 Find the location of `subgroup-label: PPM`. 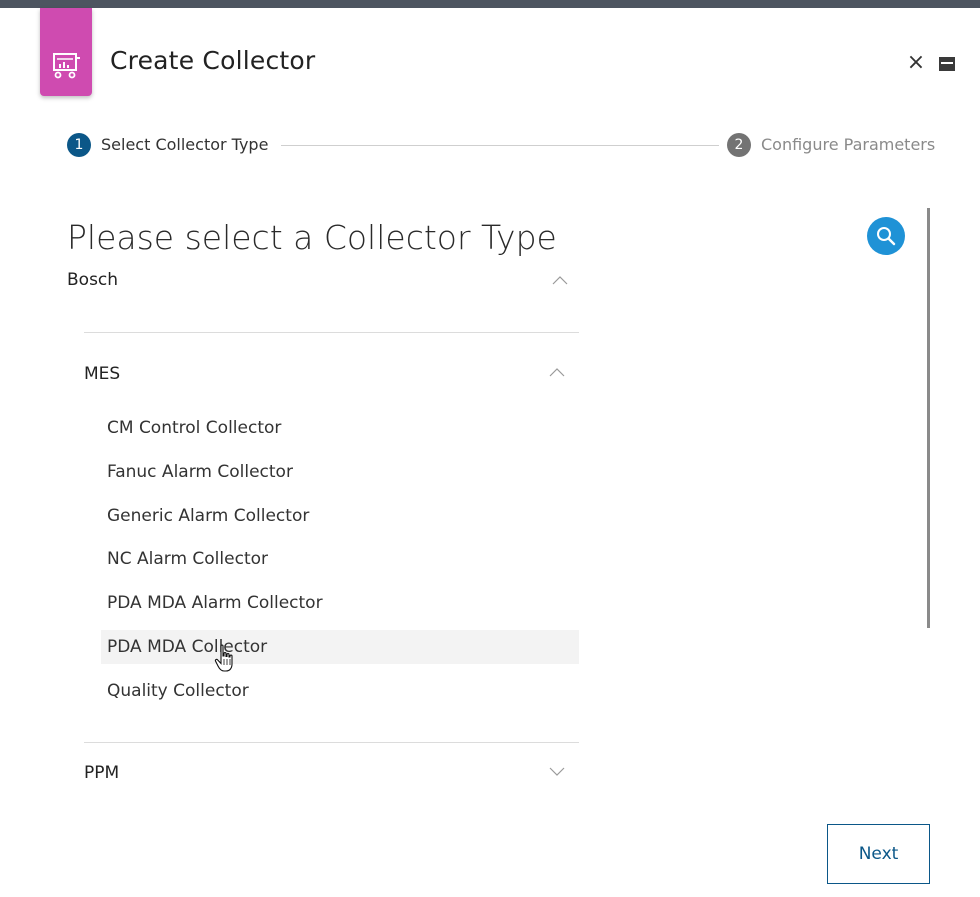

subgroup-label: PPM is located at coordinates (102, 773).